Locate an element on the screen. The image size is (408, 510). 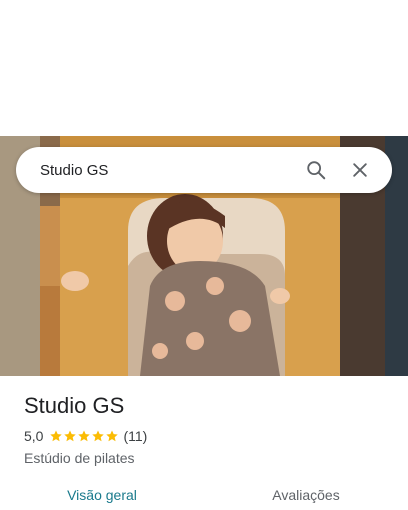
search-bar is located at coordinates (204, 170).